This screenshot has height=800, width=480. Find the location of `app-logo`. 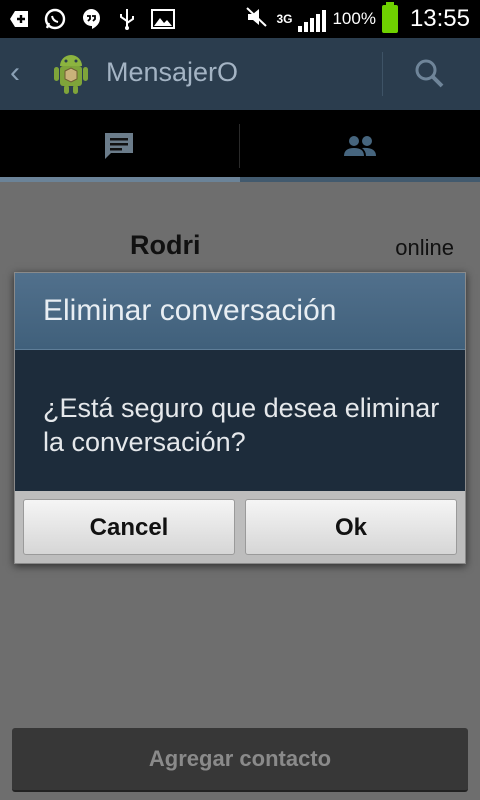

app-logo is located at coordinates (71, 73).